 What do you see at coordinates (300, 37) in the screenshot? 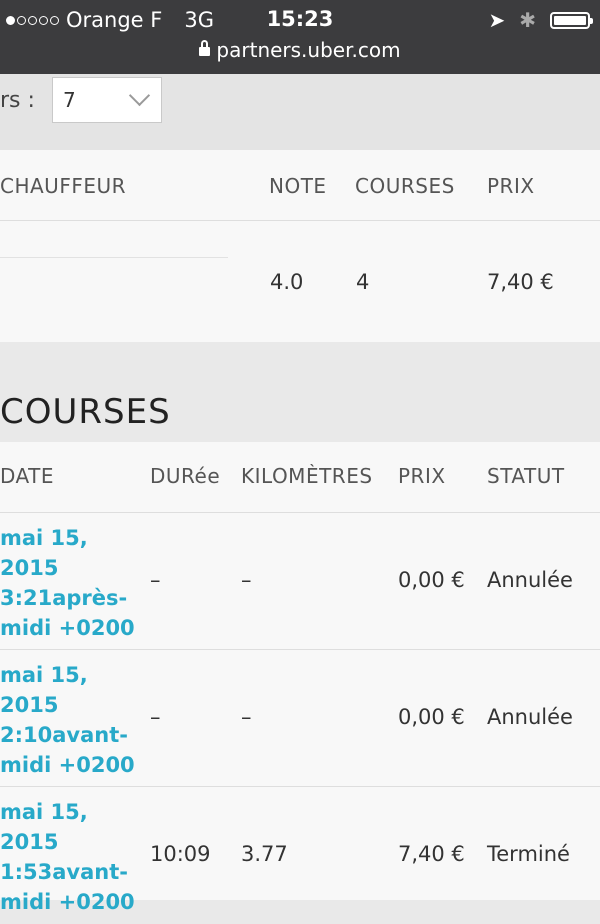
I see `status-bar: Orange F 3G 15:23 ➤ ✱ partners.uber.com` at bounding box center [300, 37].